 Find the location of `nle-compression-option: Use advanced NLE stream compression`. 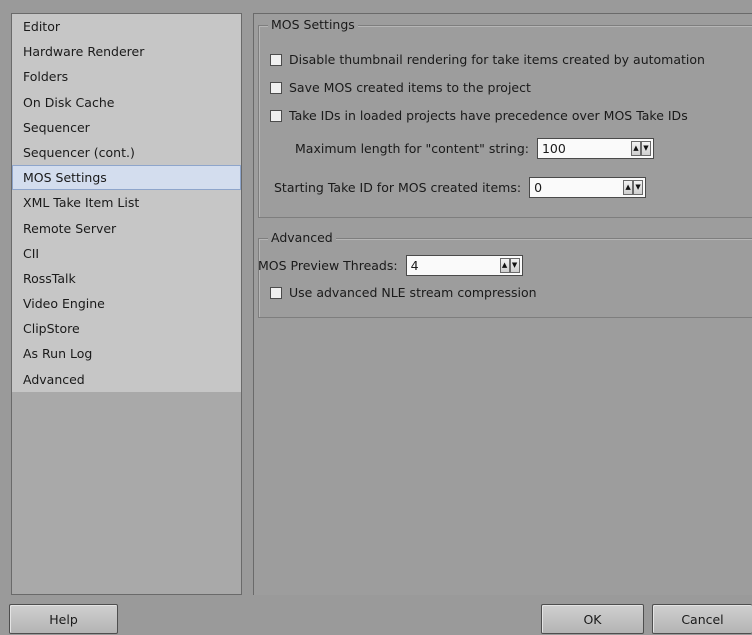

nle-compression-option: Use advanced NLE stream compression is located at coordinates (403, 292).